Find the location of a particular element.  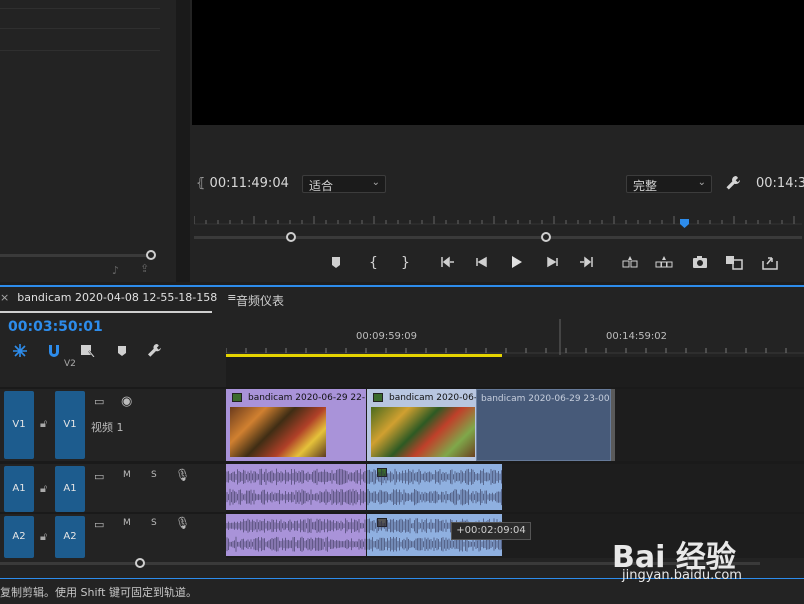

track-lane-a1 is located at coordinates (515, 488).